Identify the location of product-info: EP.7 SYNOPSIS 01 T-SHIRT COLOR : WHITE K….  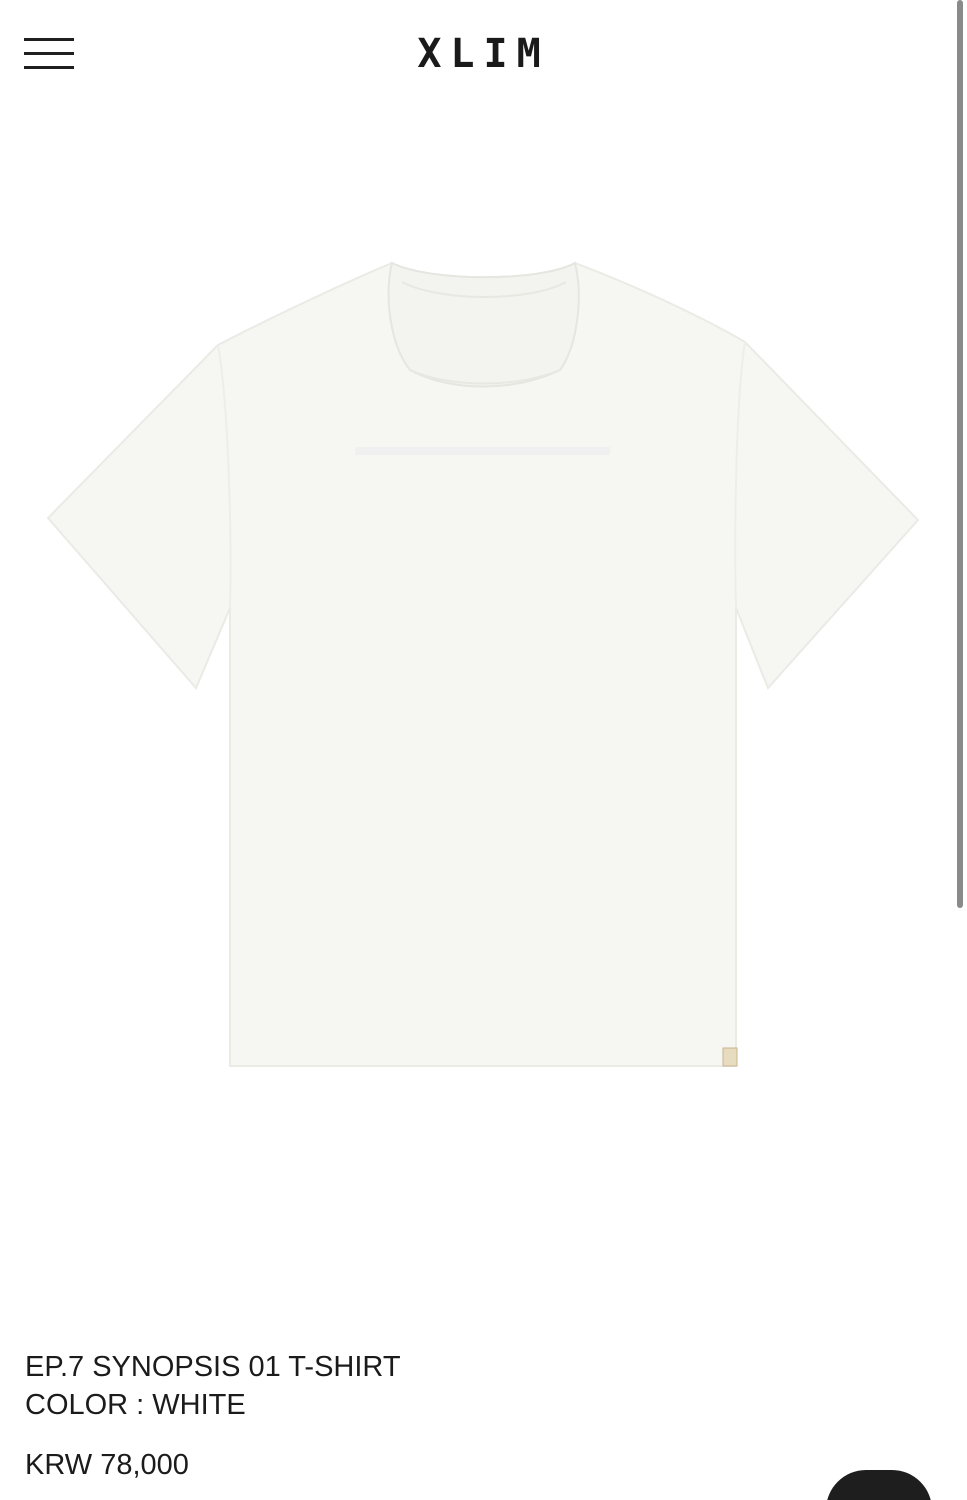
(425, 1416).